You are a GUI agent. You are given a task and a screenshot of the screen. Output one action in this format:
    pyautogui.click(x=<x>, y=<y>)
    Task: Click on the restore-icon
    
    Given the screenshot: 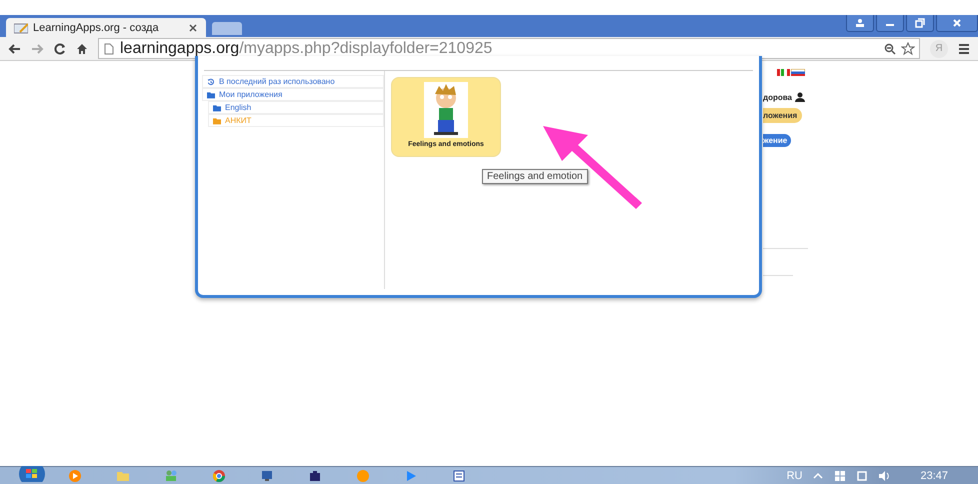 What is the action you would take?
    pyautogui.click(x=920, y=23)
    